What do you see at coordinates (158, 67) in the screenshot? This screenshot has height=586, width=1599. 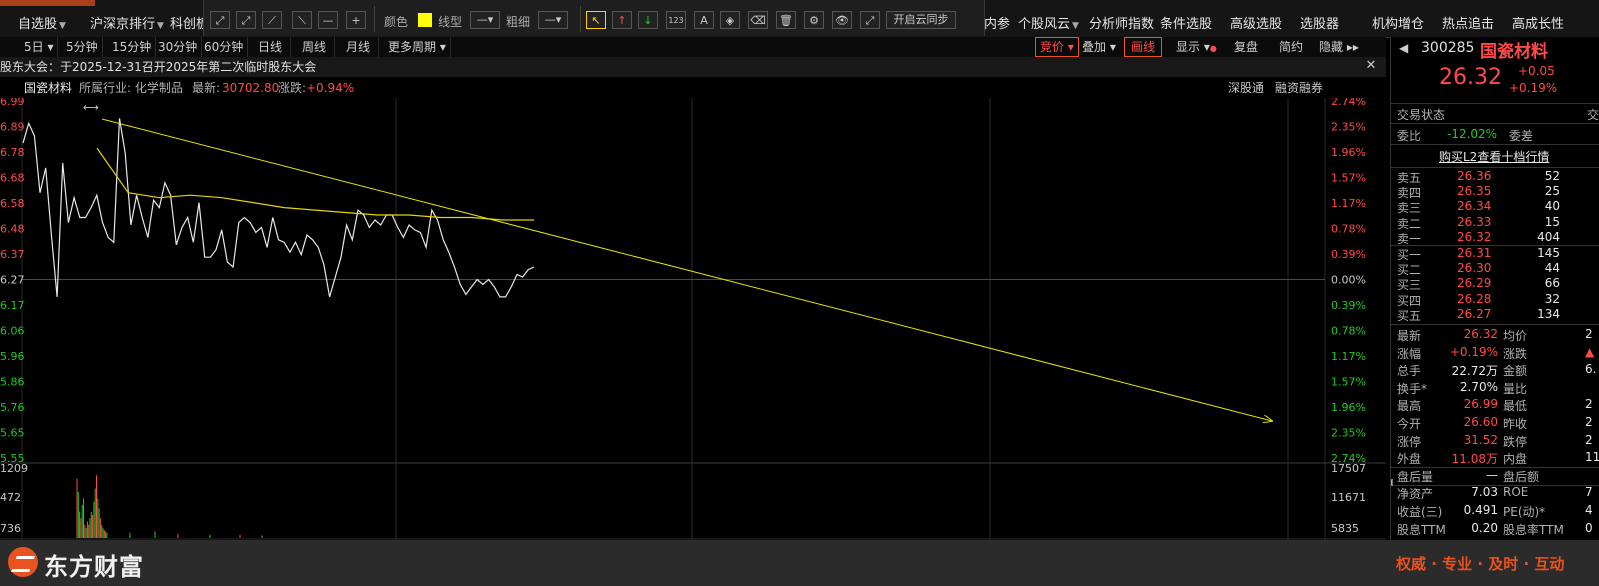 I see `notice-text: 股东大会：于2025-12-31召开2025年第二次临时股东大会` at bounding box center [158, 67].